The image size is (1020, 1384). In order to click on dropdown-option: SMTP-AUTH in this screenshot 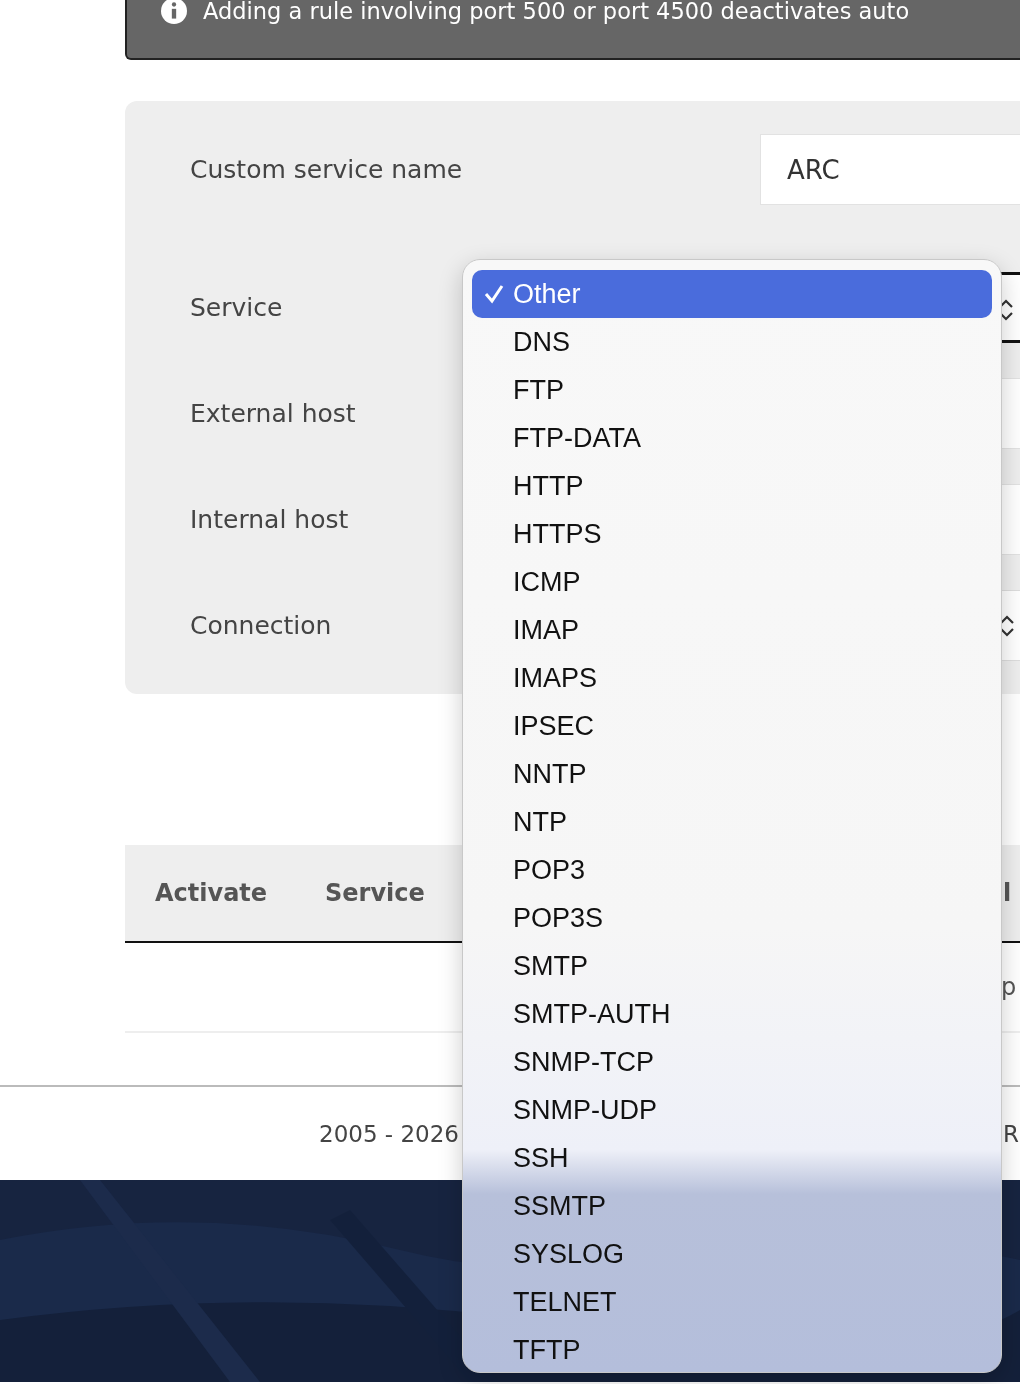, I will do `click(732, 1014)`.